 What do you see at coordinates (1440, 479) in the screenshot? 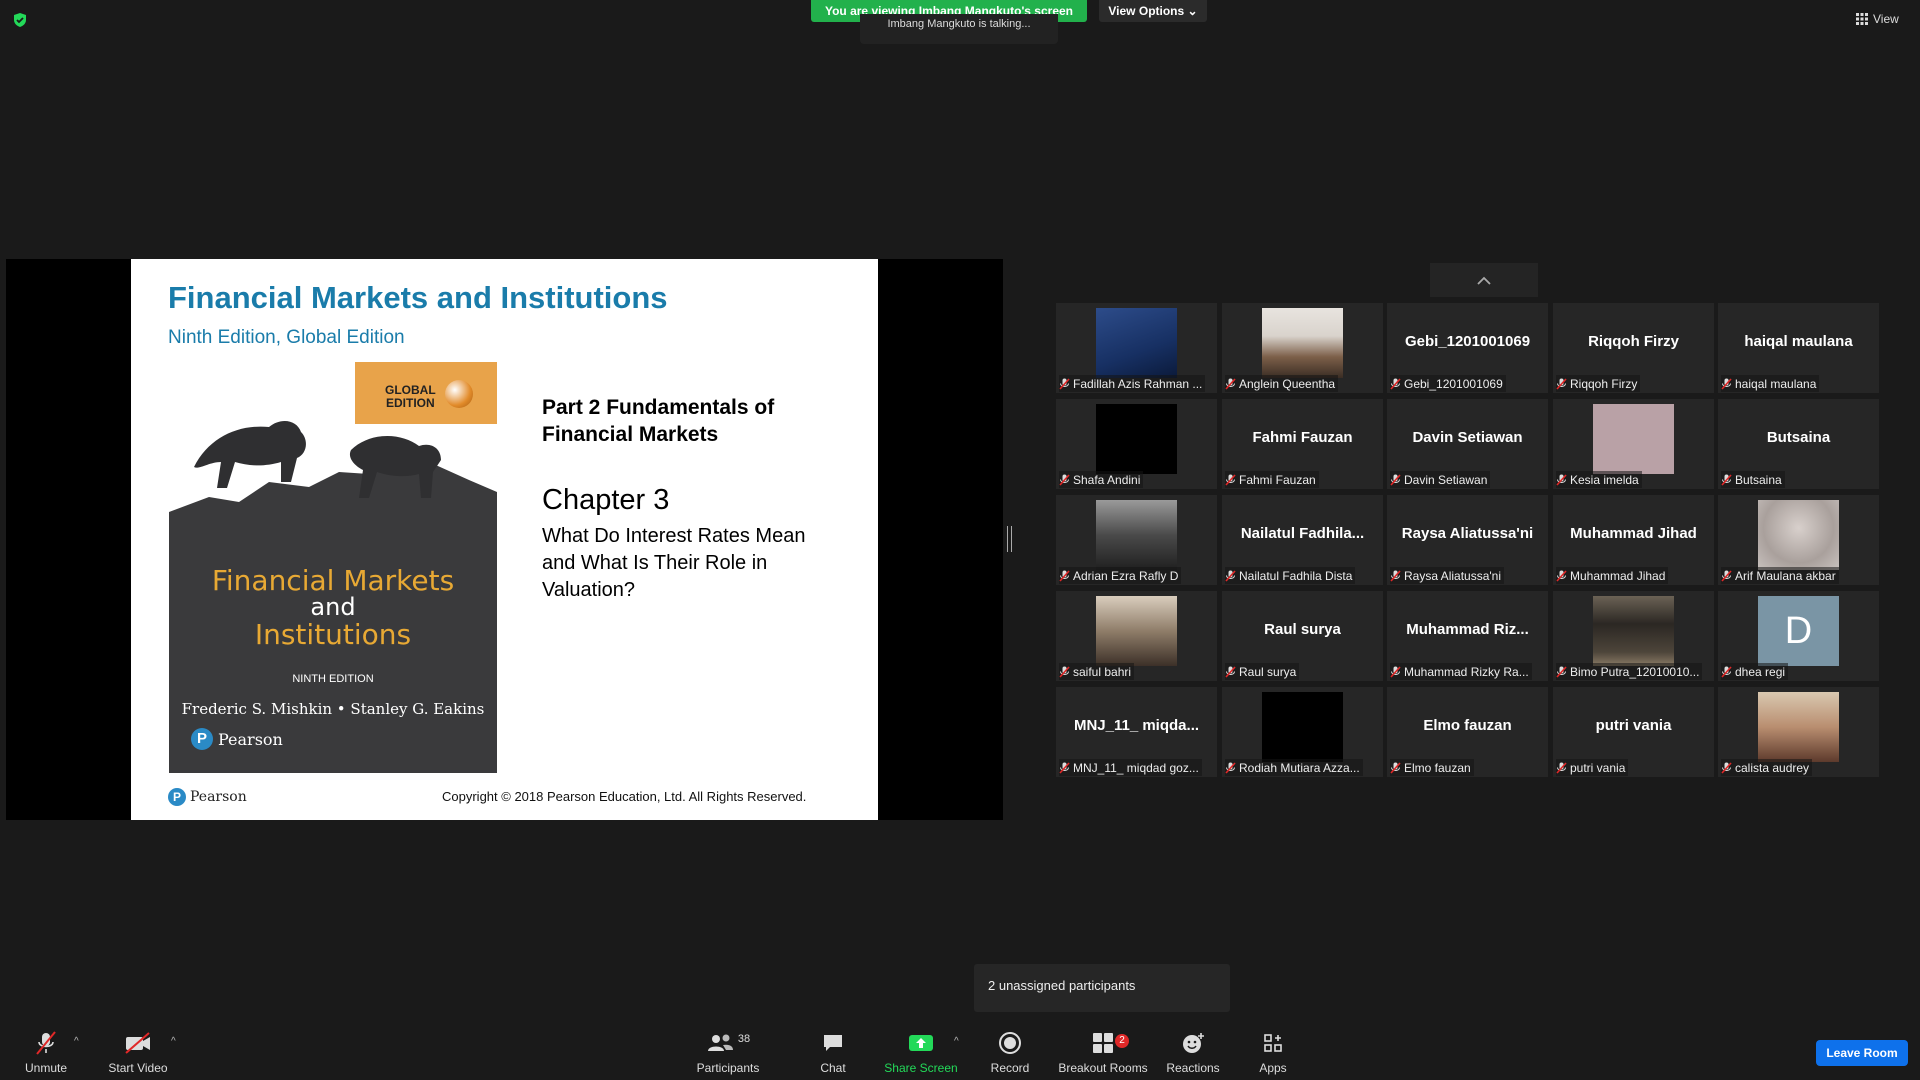
I see `participant-name-label: Davin Setiawan` at bounding box center [1440, 479].